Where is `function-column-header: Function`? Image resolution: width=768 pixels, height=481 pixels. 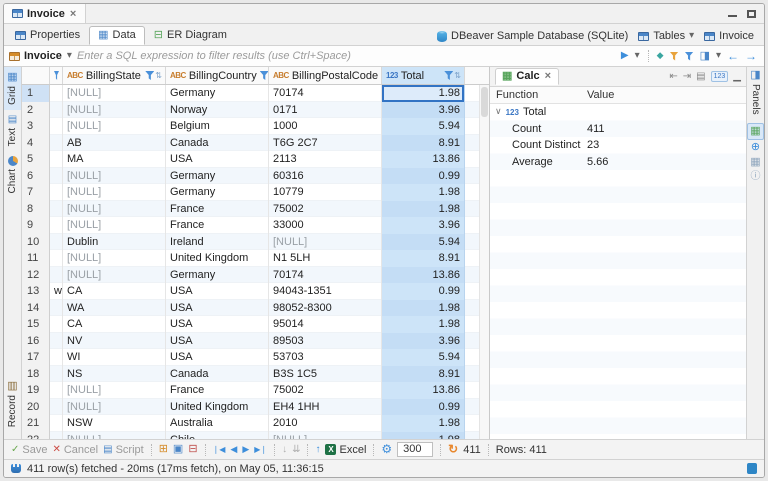 function-column-header: Function is located at coordinates (538, 95).